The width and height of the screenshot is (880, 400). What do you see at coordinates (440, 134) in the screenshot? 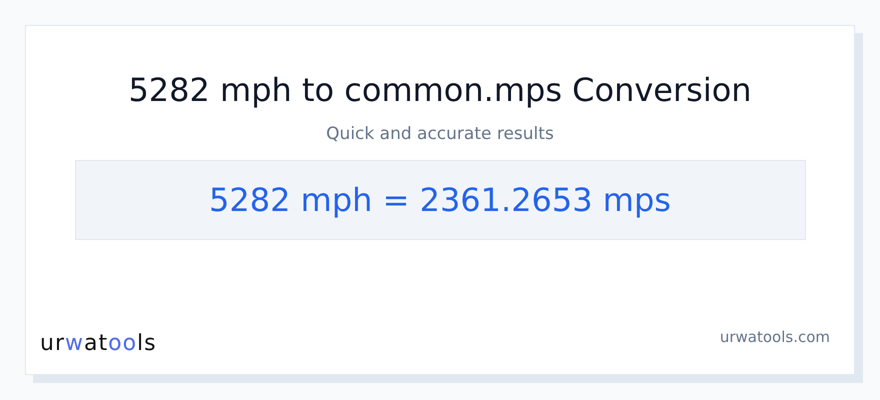
I see `subtitle: Quick and accurate results` at bounding box center [440, 134].